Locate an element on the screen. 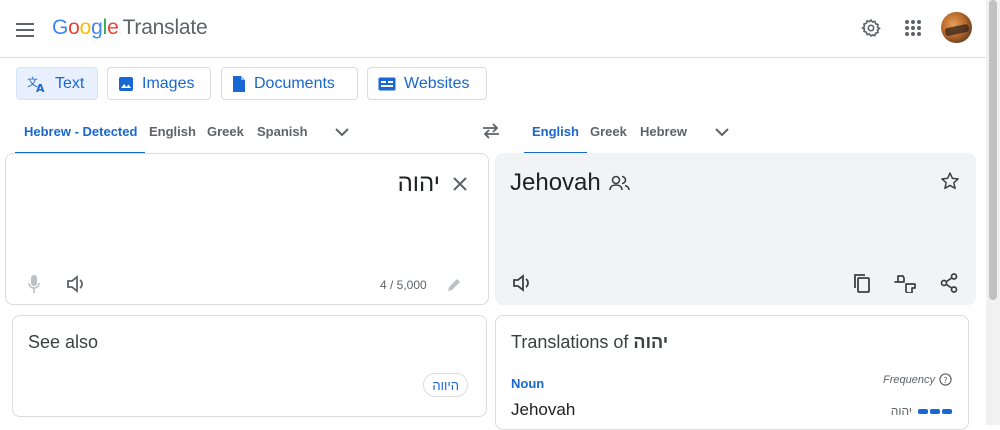 Image resolution: width=1000 pixels, height=430 pixels. frequency-label: Frequency ? is located at coordinates (917, 379).